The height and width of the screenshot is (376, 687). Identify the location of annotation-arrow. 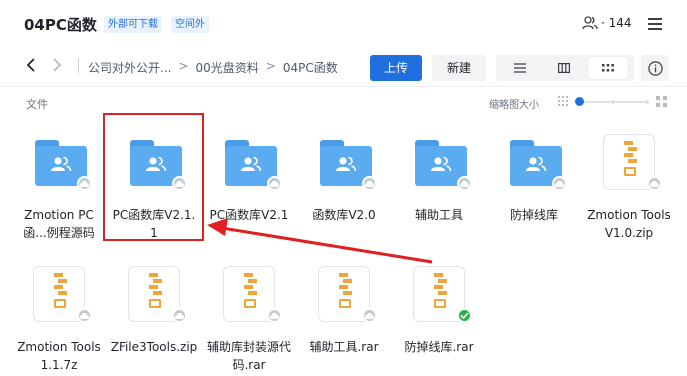
(320, 241).